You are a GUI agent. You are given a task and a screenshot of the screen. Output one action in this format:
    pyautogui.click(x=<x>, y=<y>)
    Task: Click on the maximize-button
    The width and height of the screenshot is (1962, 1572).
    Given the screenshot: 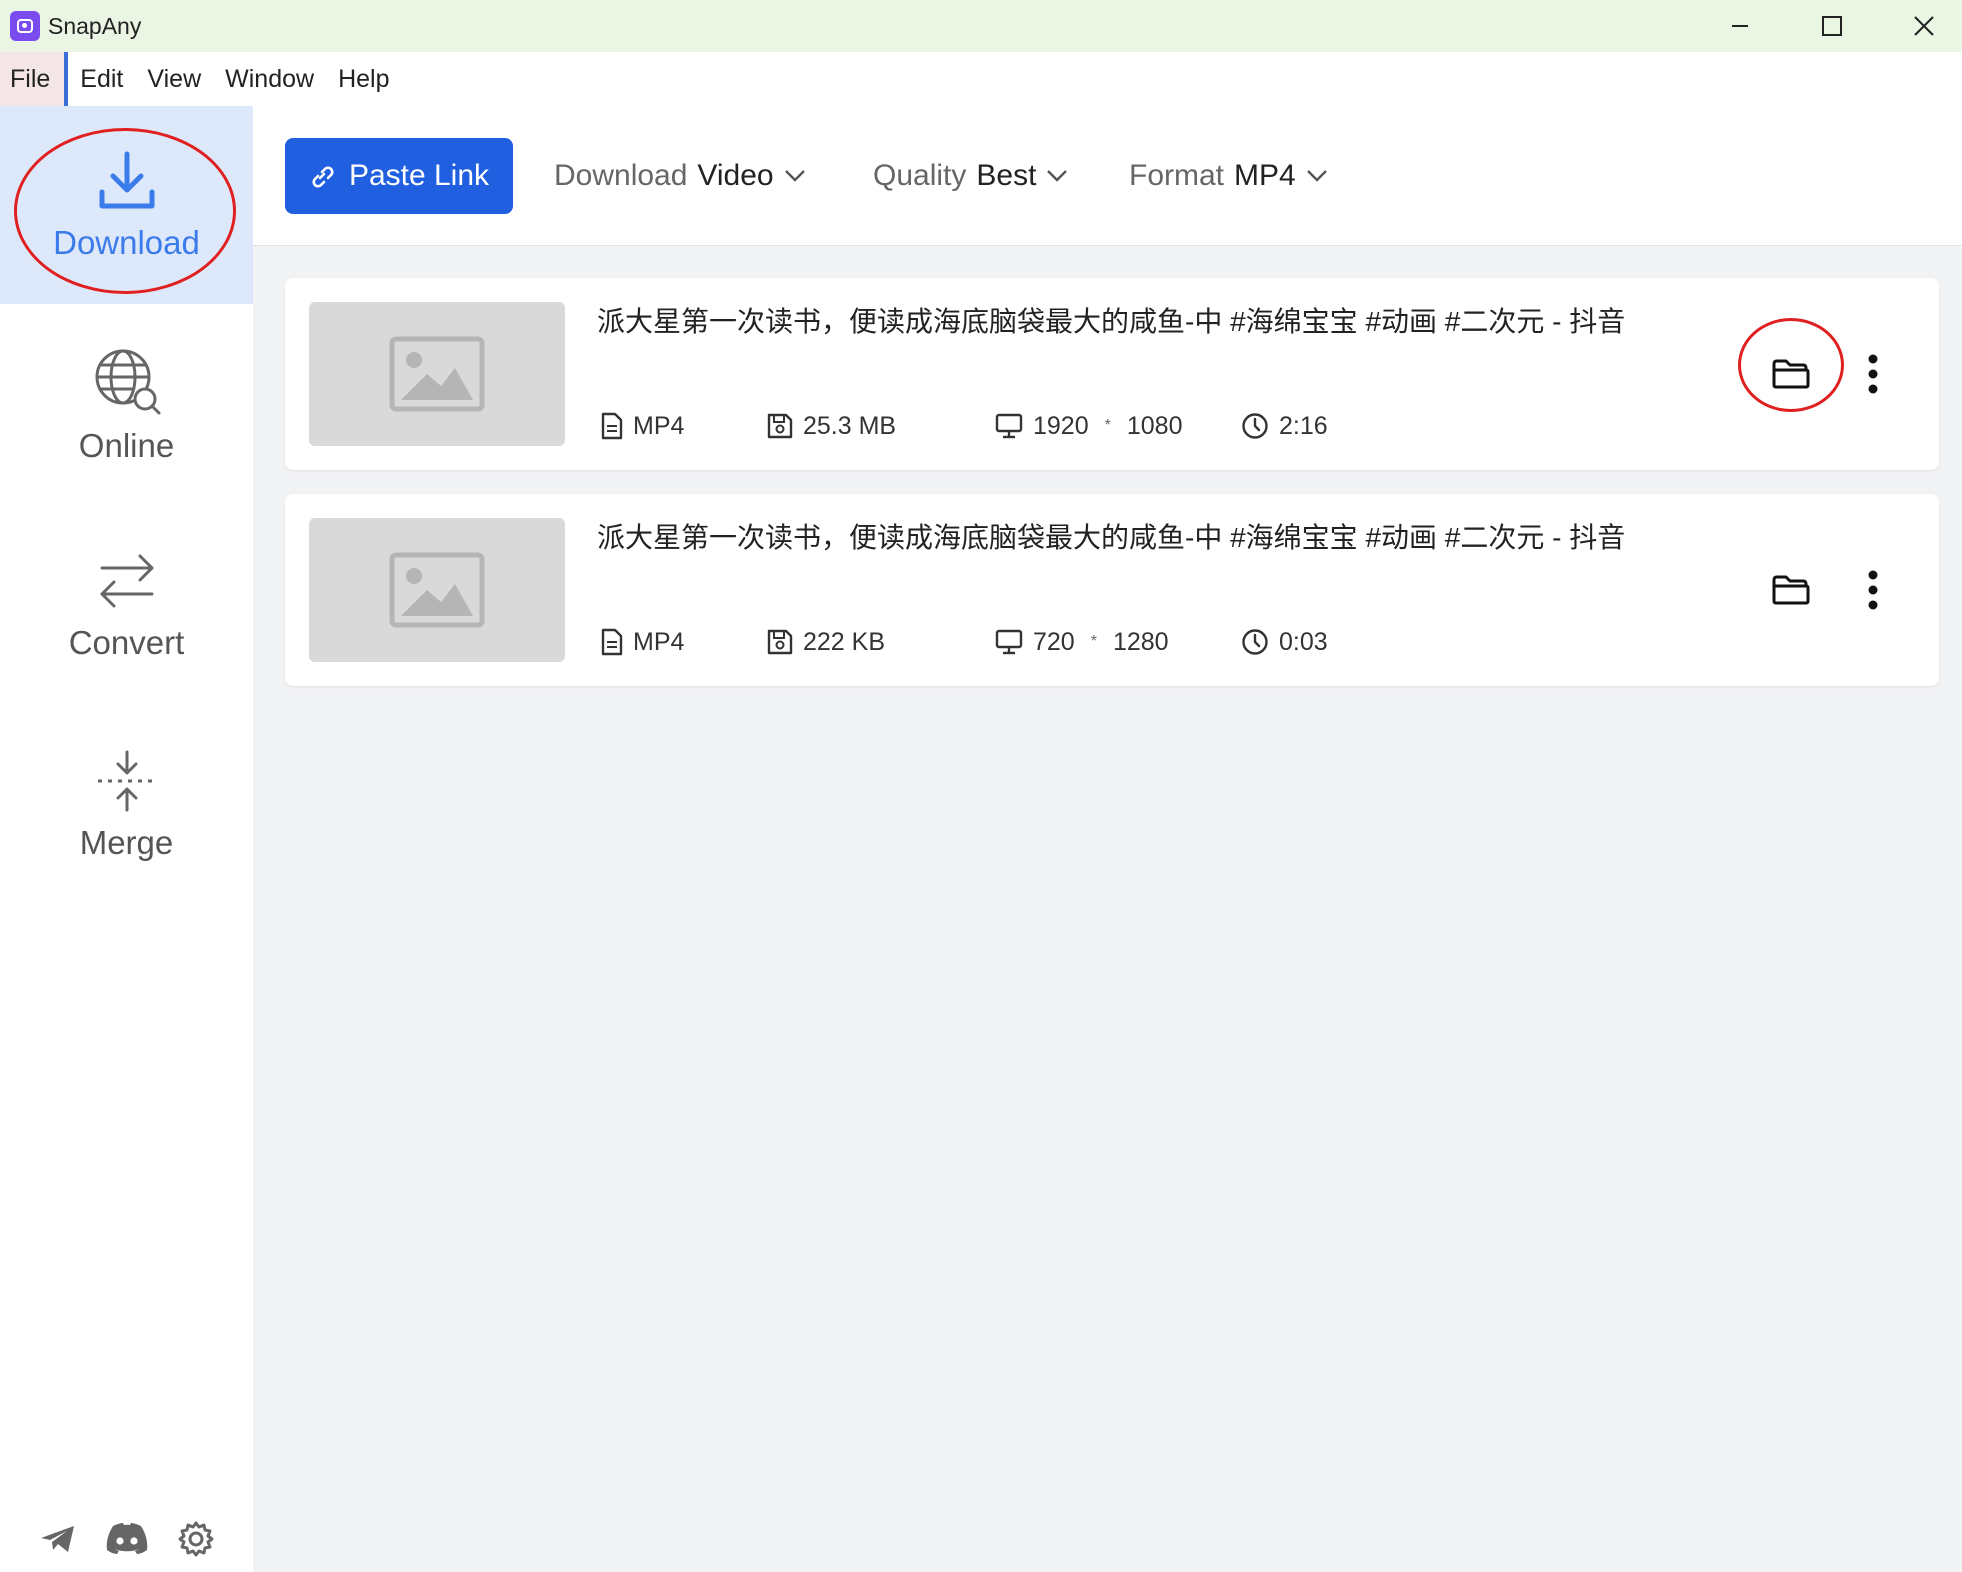 What is the action you would take?
    pyautogui.click(x=1832, y=26)
    